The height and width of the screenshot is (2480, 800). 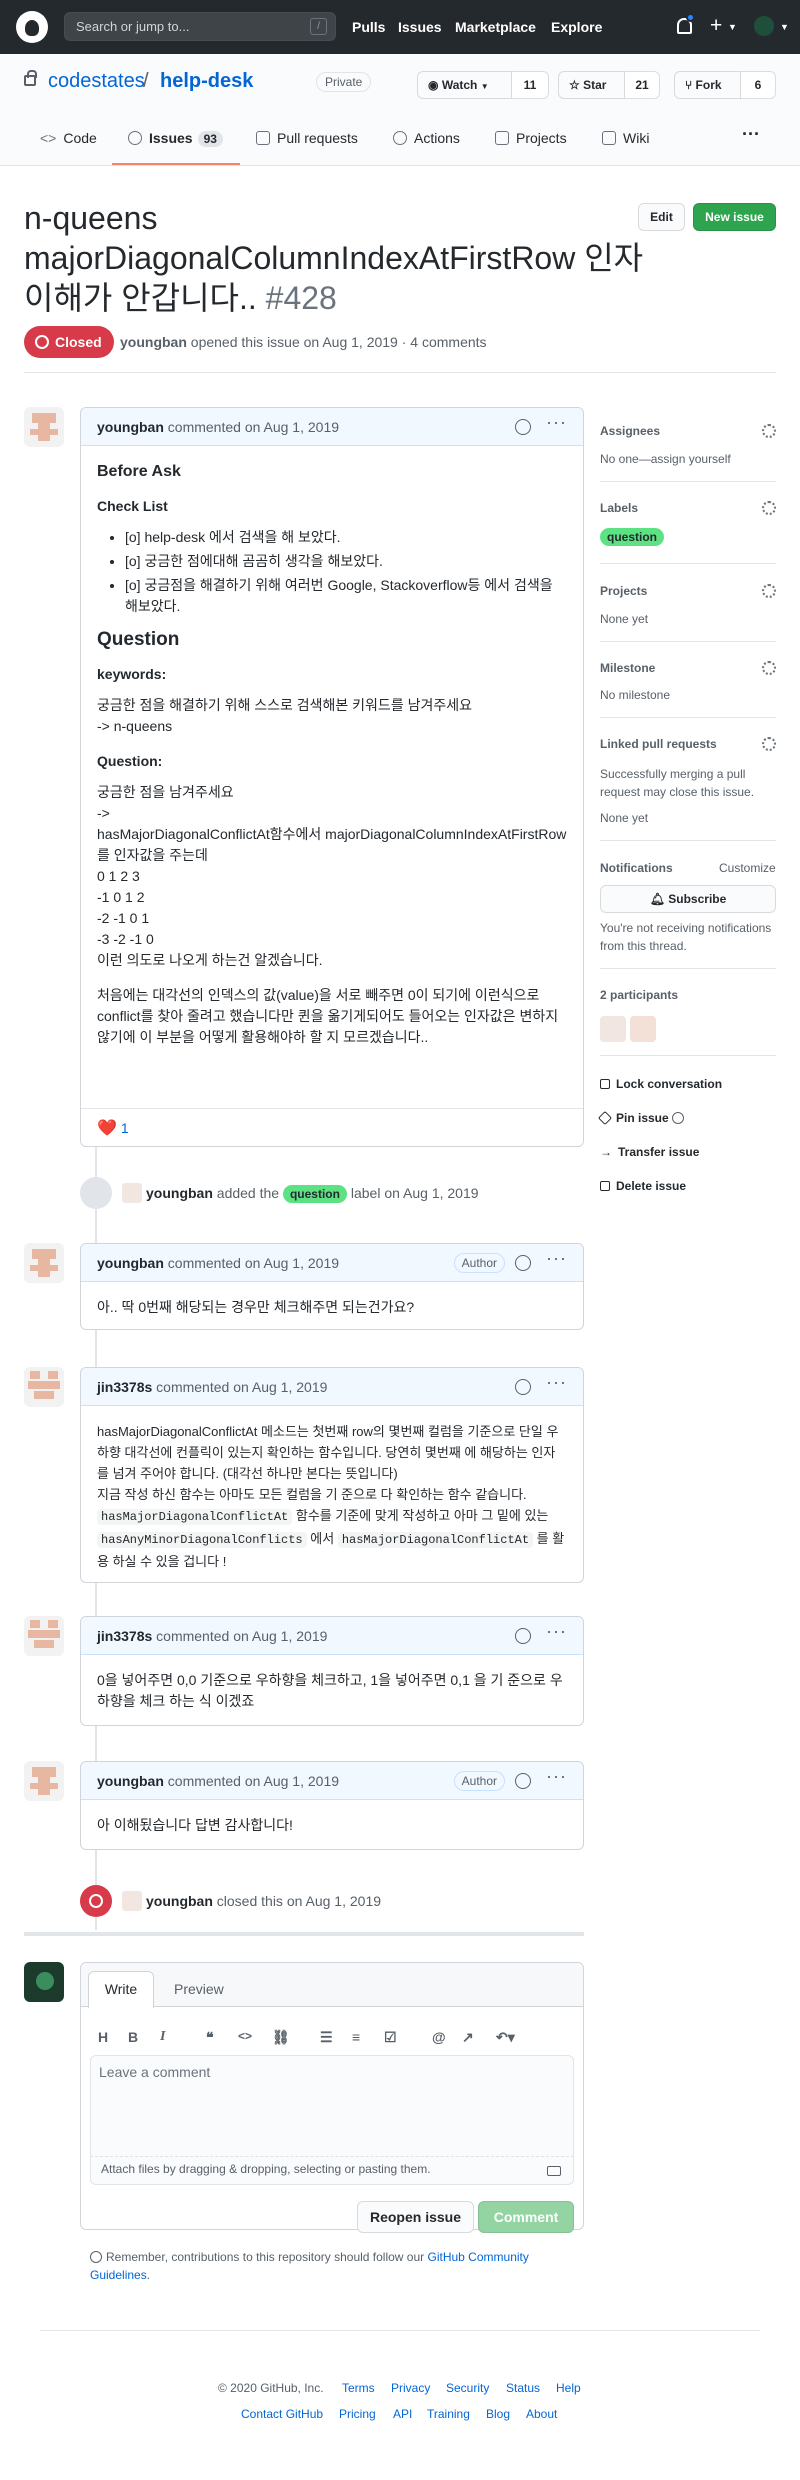 I want to click on nav-marketplace: Marketplace, so click(x=495, y=27).